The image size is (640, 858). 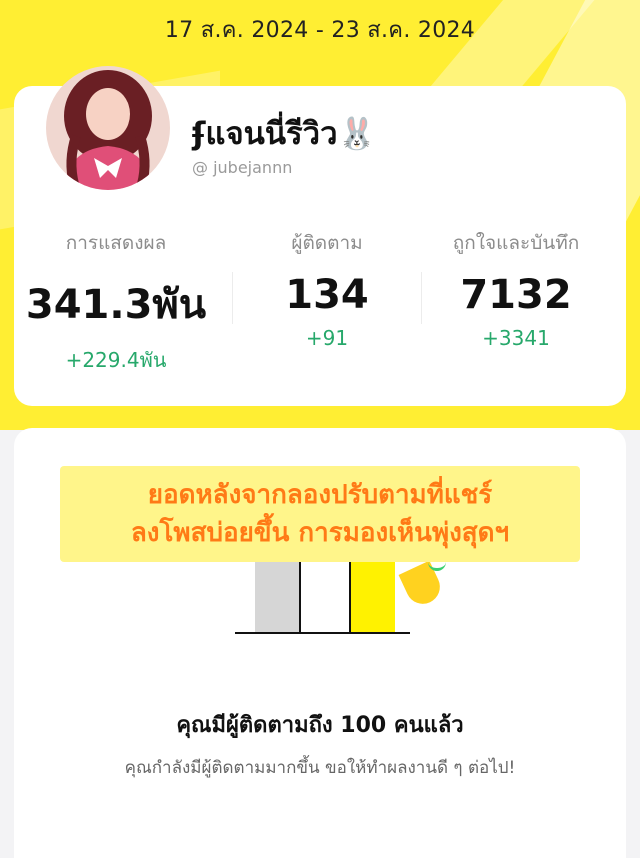 What do you see at coordinates (327, 295) in the screenshot?
I see `stat-value: 134` at bounding box center [327, 295].